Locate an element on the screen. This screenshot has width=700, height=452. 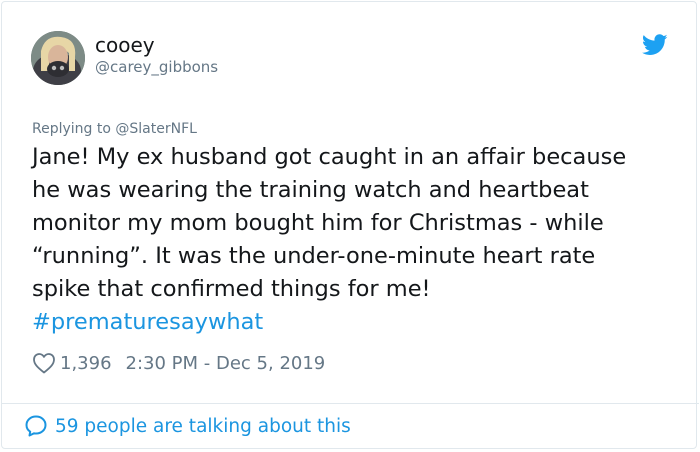
tweet-timestamp: 2:30 PM - Dec 5, 2019 is located at coordinates (226, 363).